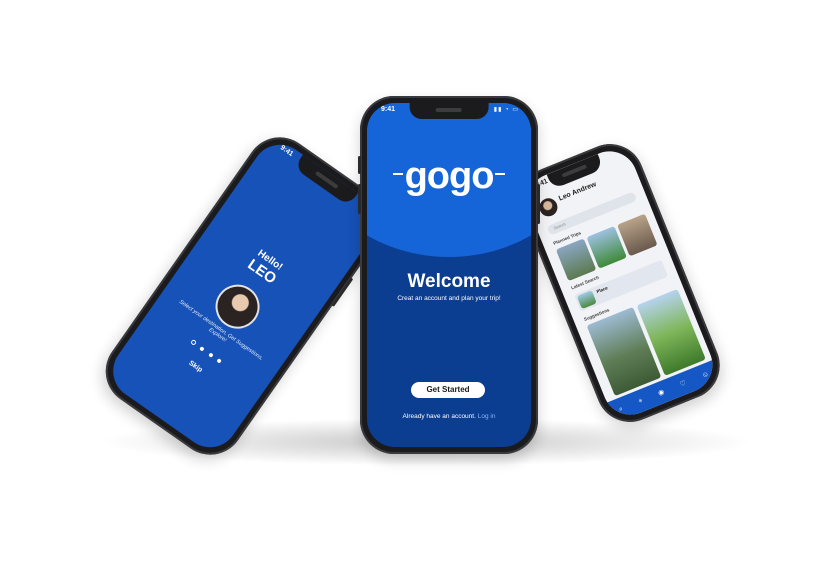  Describe the element at coordinates (487, 416) in the screenshot. I see `login-link: Log in` at that location.